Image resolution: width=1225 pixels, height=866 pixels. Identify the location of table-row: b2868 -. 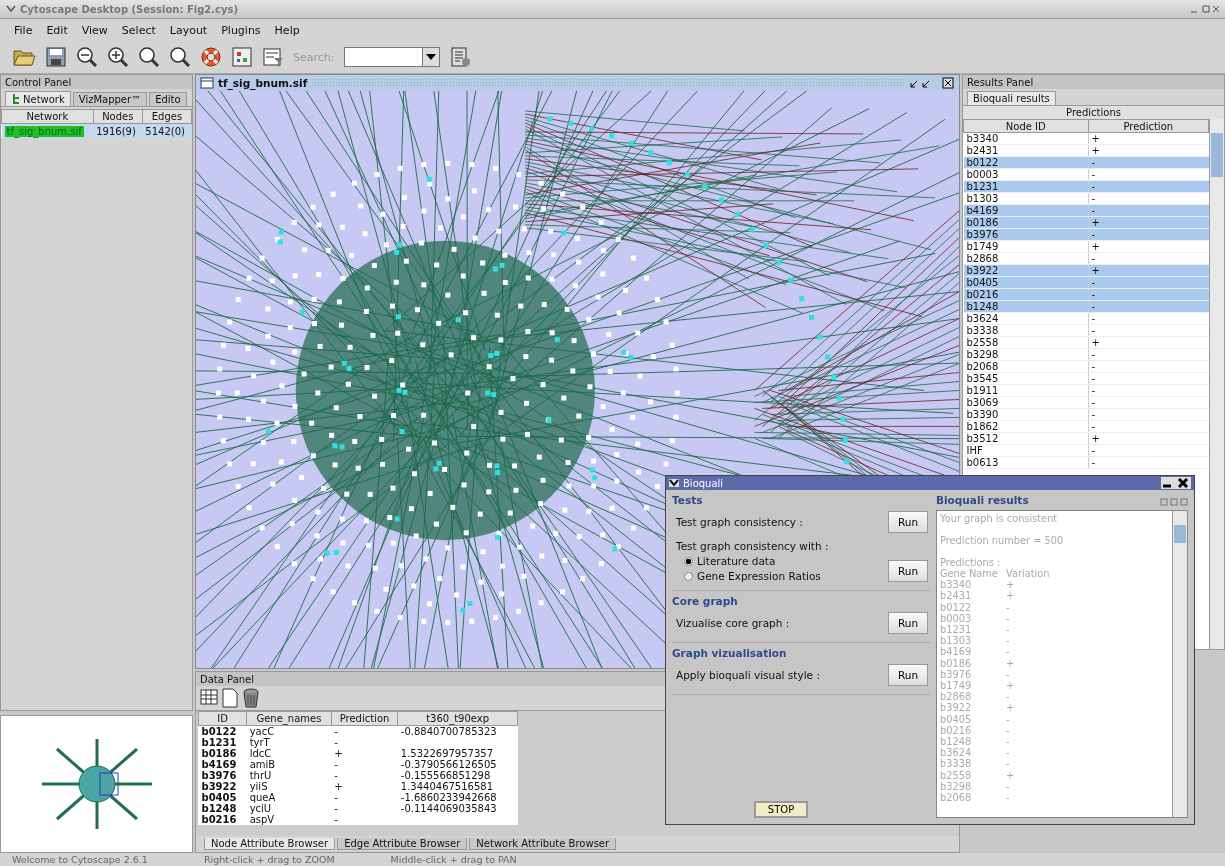
(1086, 258).